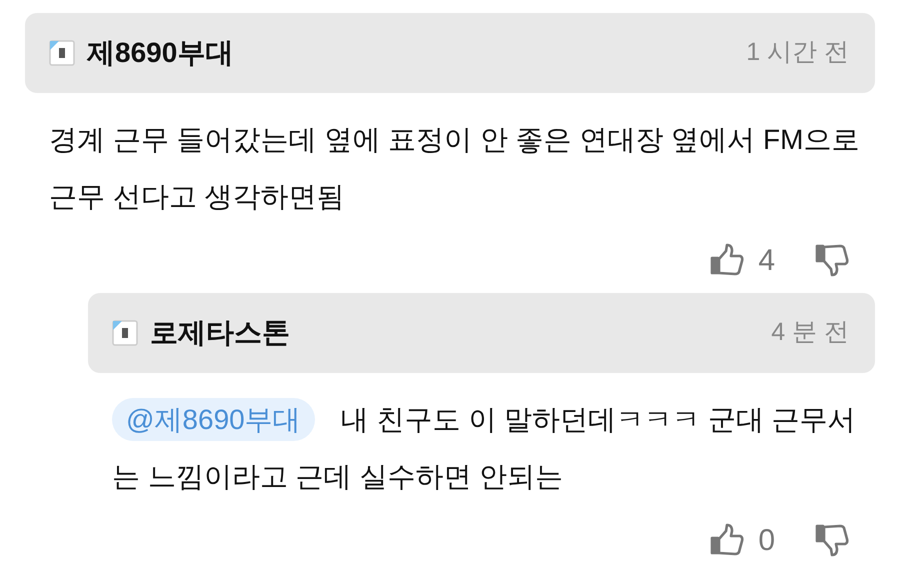  I want to click on timestamp: 1 시간 전, so click(797, 52).